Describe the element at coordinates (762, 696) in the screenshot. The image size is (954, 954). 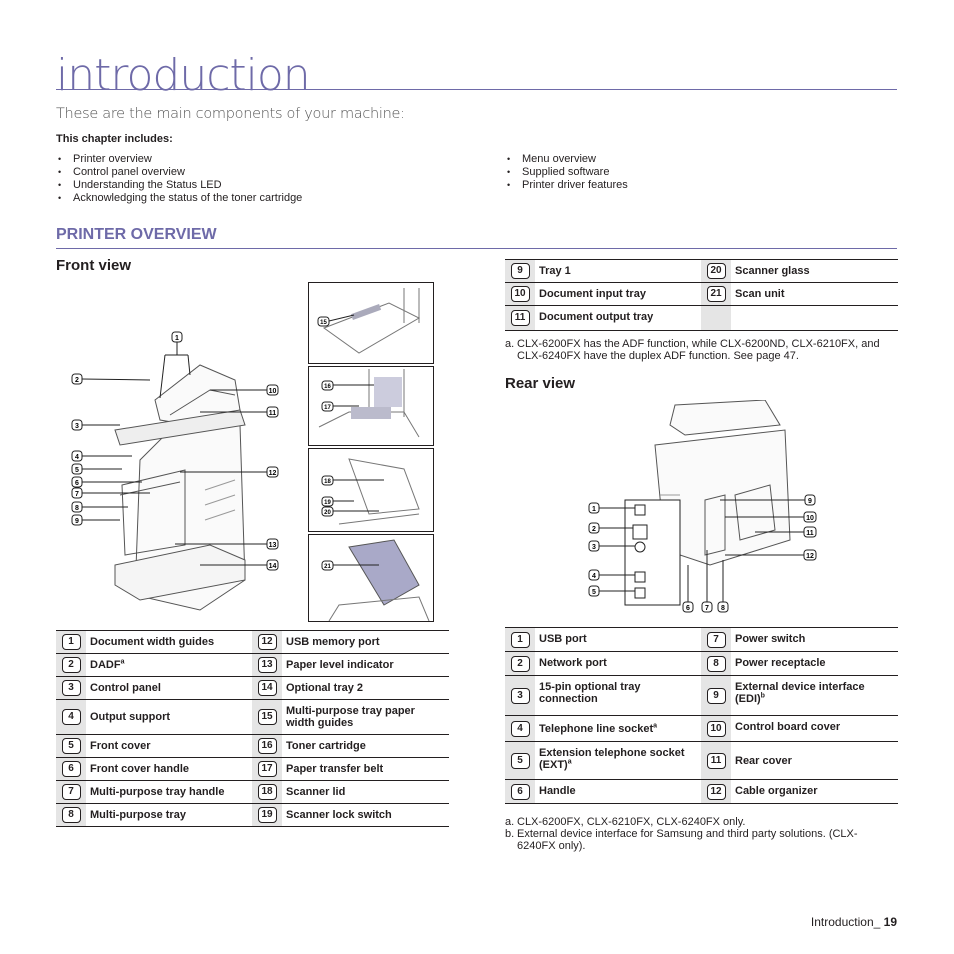
I see `footnote-marker: b` at that location.